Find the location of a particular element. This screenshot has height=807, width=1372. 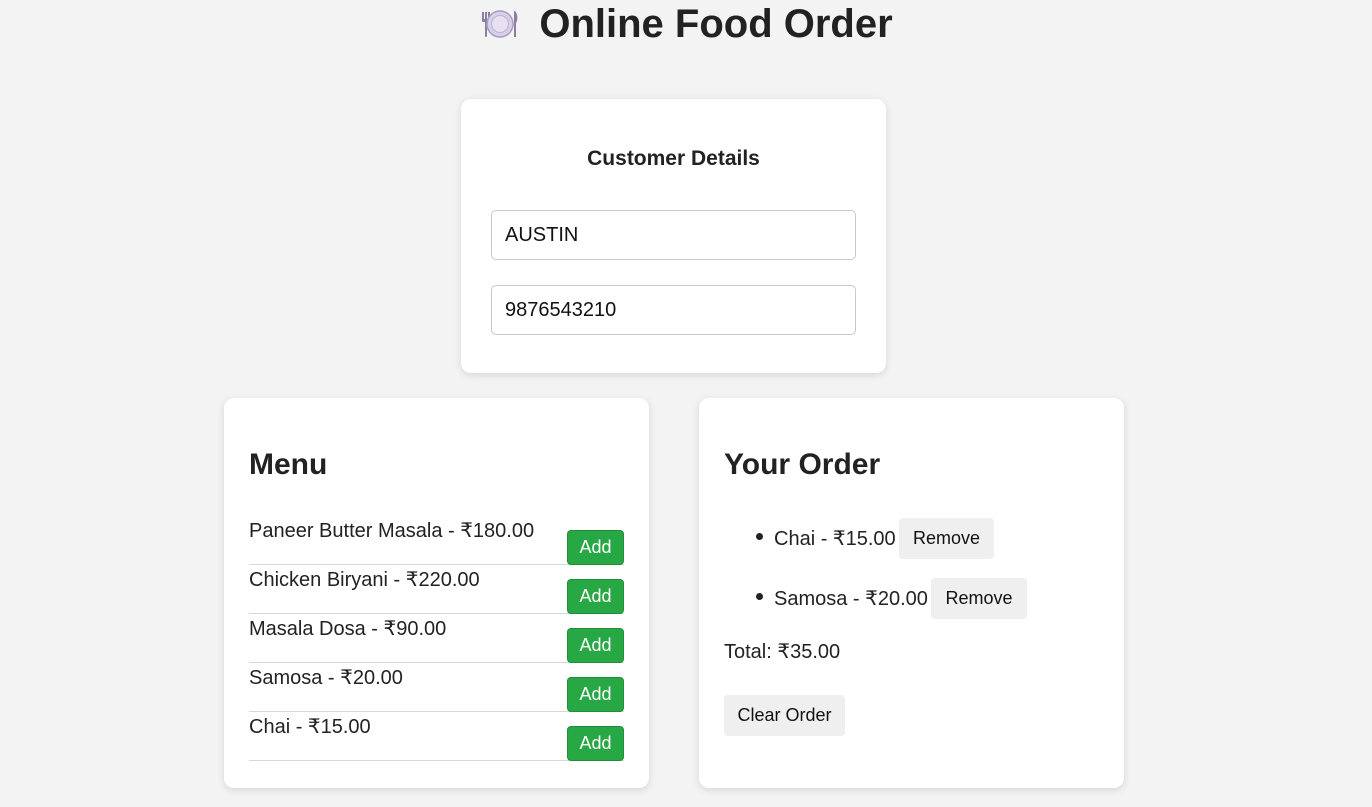

menu-item: Chicken Biryani - ₹220.00 Add is located at coordinates (436, 589).